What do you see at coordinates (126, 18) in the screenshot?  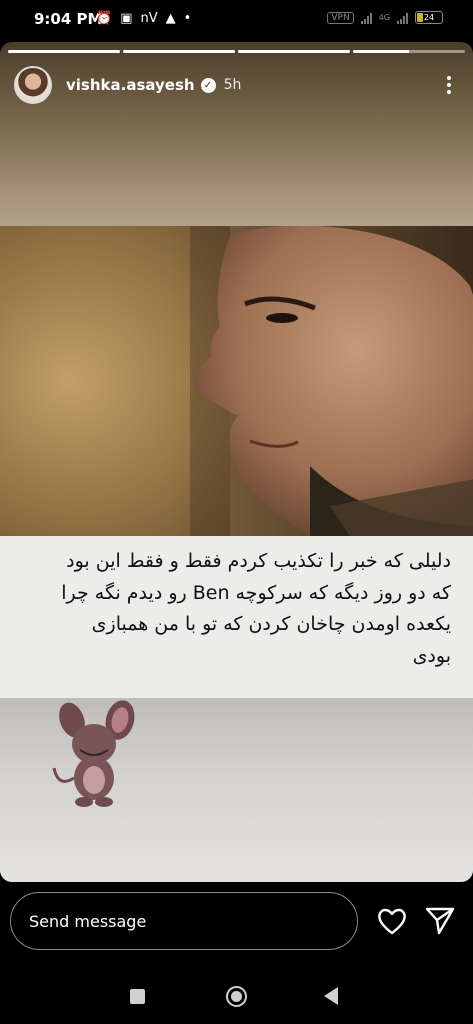 I see `battery-saver-icon: ▣` at bounding box center [126, 18].